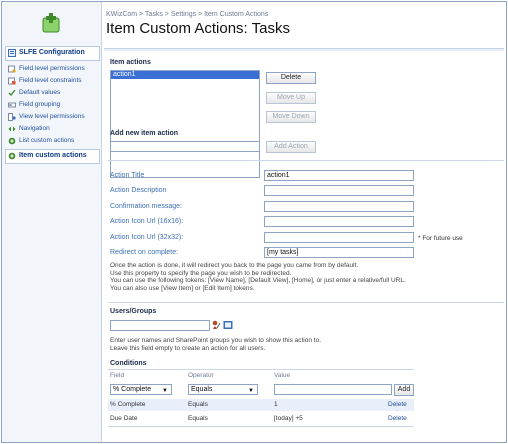 This screenshot has width=508, height=444. I want to click on nav-item-field-level-permissions: Field level permissions, so click(54, 69).